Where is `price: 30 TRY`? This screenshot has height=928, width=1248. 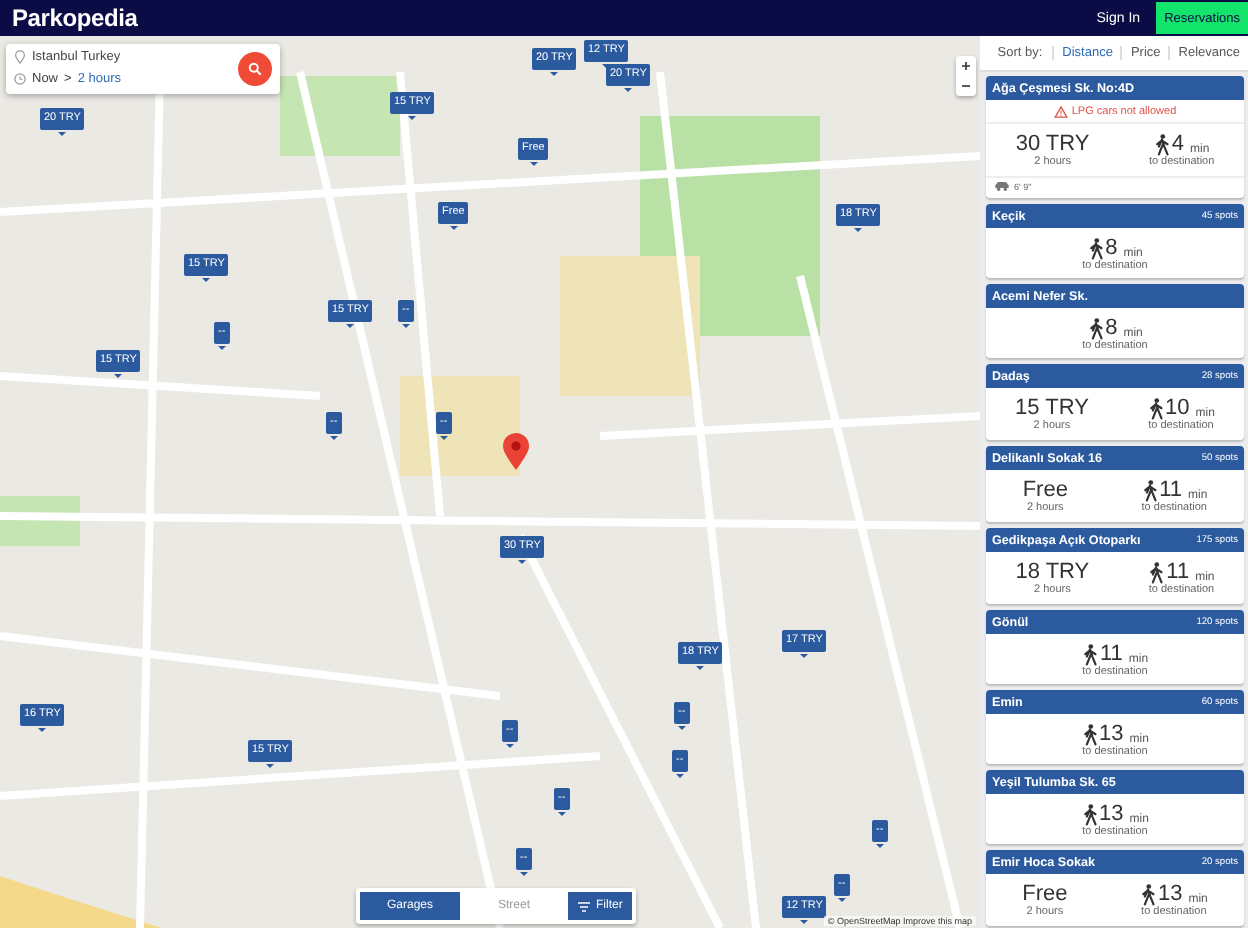 price: 30 TRY is located at coordinates (1052, 144).